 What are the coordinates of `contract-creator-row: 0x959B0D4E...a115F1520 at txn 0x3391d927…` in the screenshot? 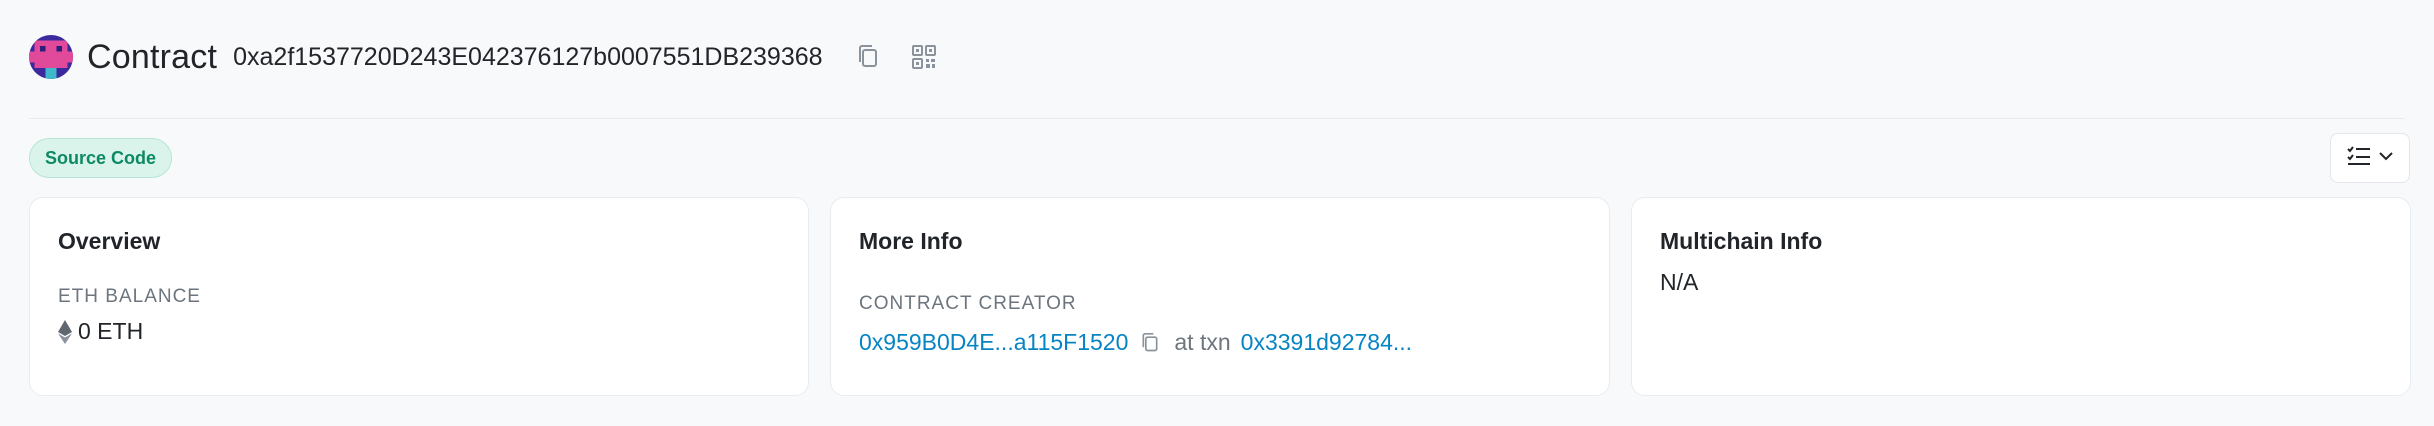 It's located at (1220, 342).